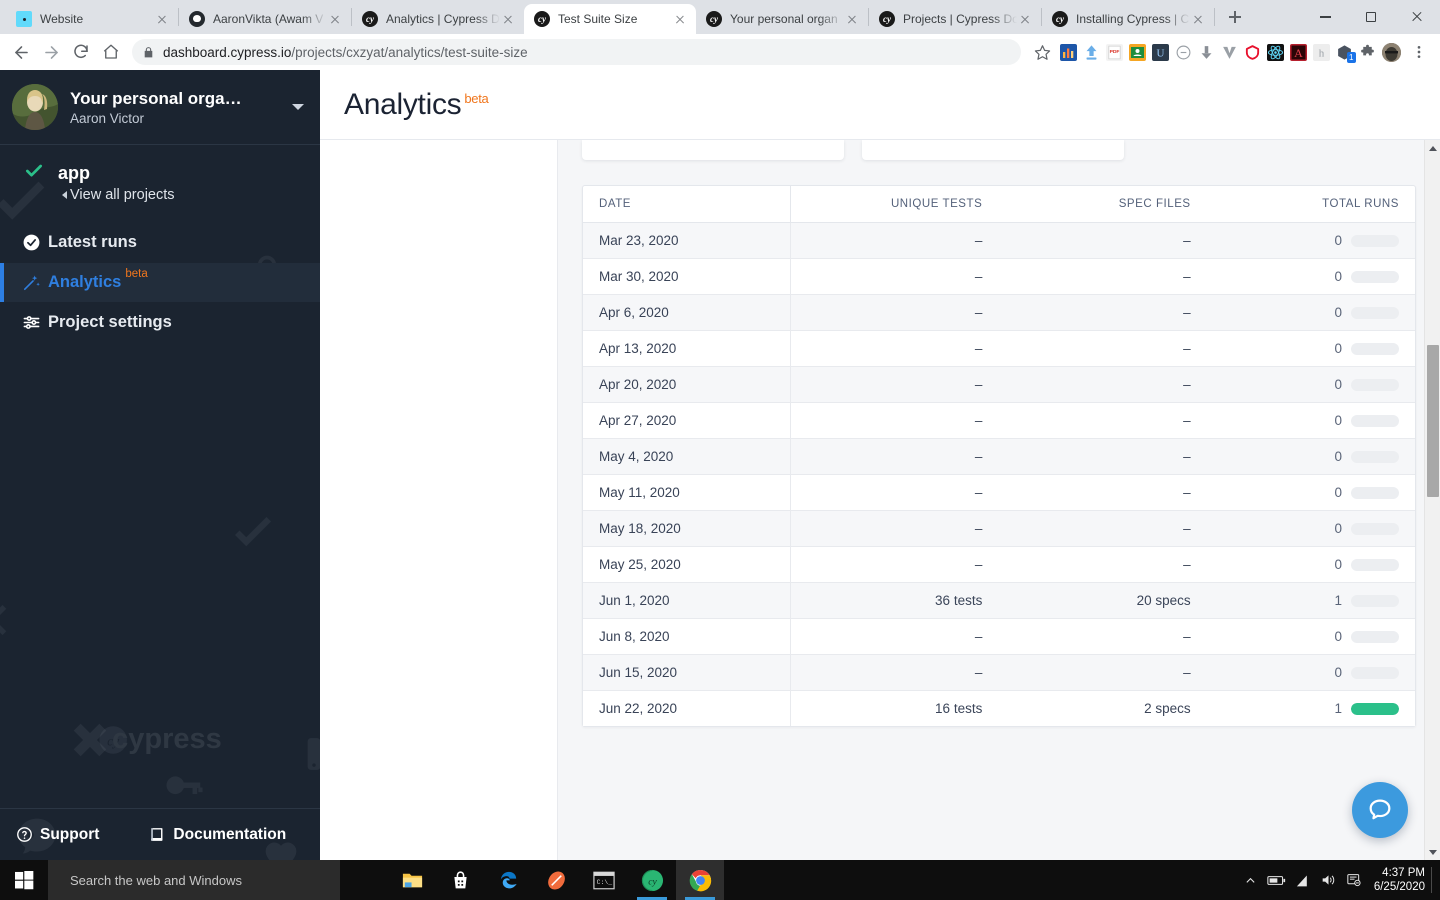 This screenshot has height=900, width=1440. I want to click on support-link: Support, so click(57, 835).